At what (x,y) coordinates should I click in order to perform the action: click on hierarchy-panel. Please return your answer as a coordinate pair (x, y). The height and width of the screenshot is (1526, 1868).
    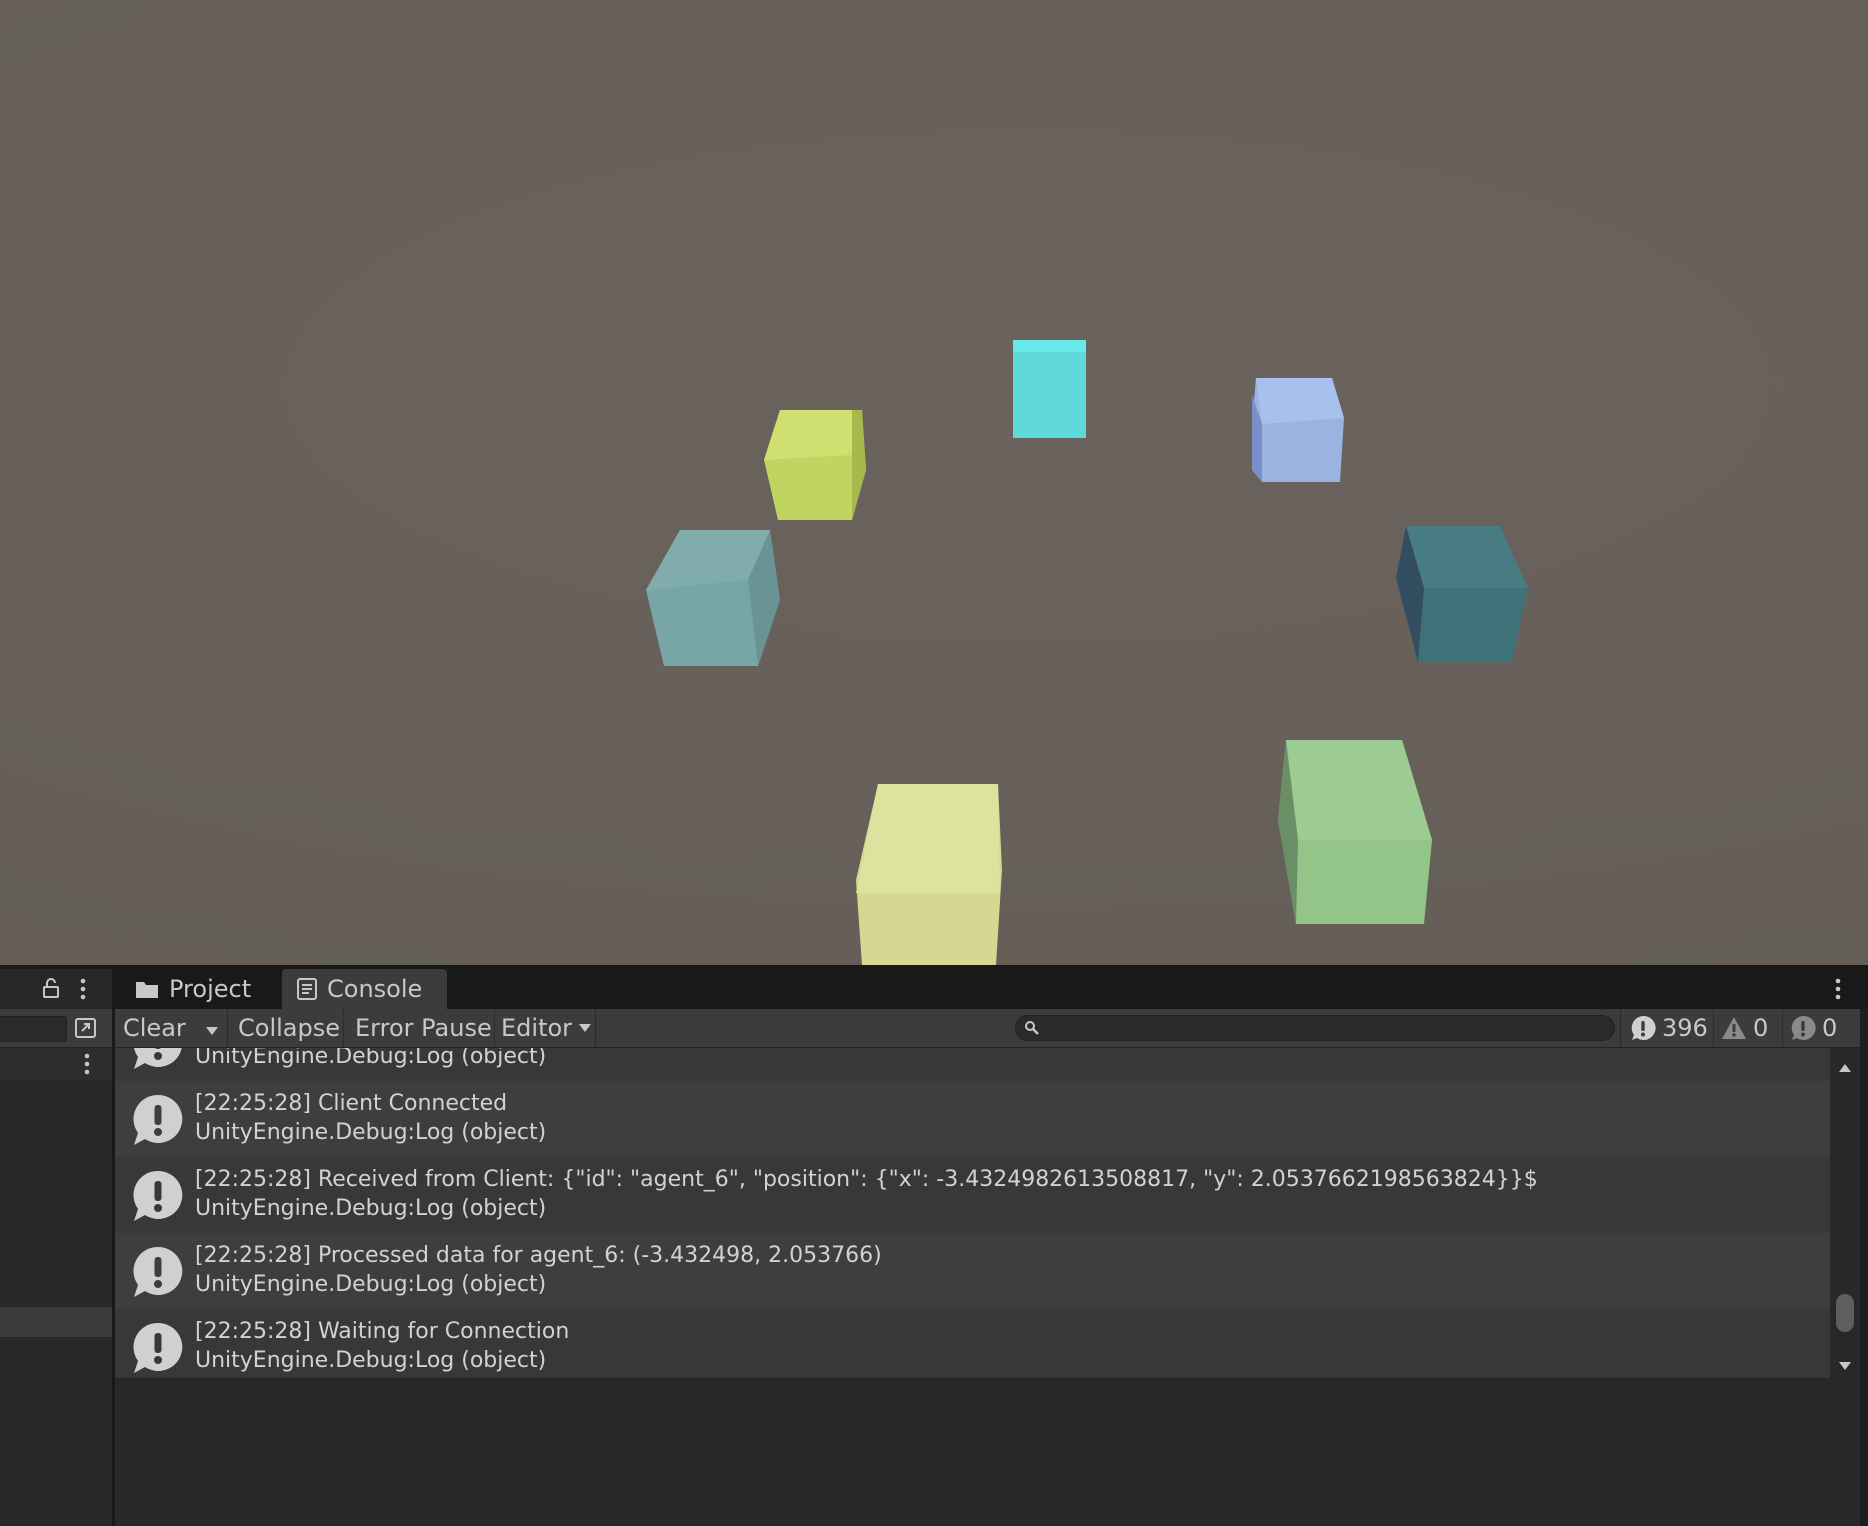
    Looking at the image, I should click on (56, 1247).